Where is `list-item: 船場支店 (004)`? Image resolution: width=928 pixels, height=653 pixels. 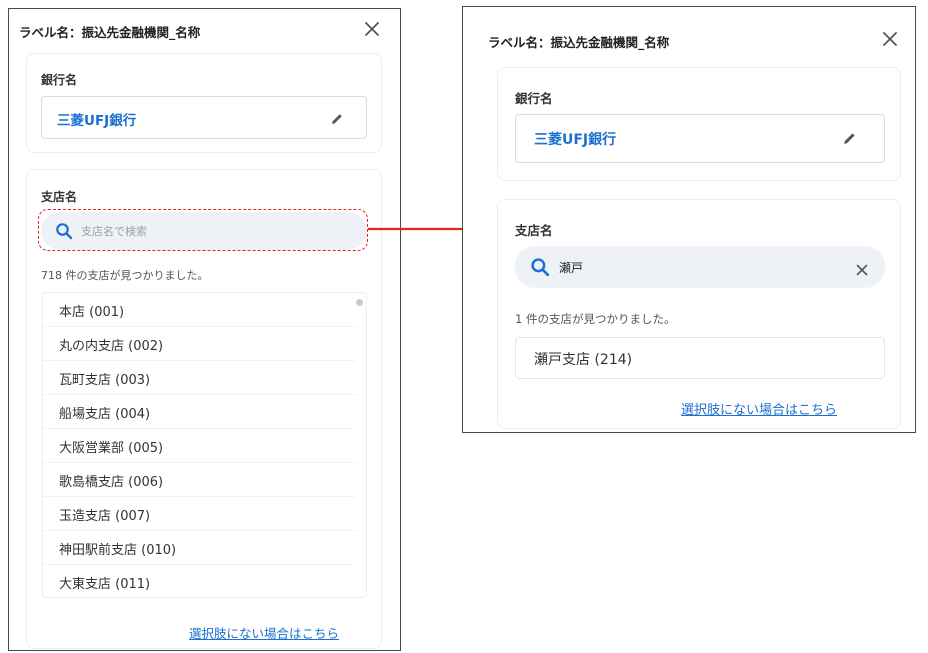
list-item: 船場支店 (004) is located at coordinates (199, 412).